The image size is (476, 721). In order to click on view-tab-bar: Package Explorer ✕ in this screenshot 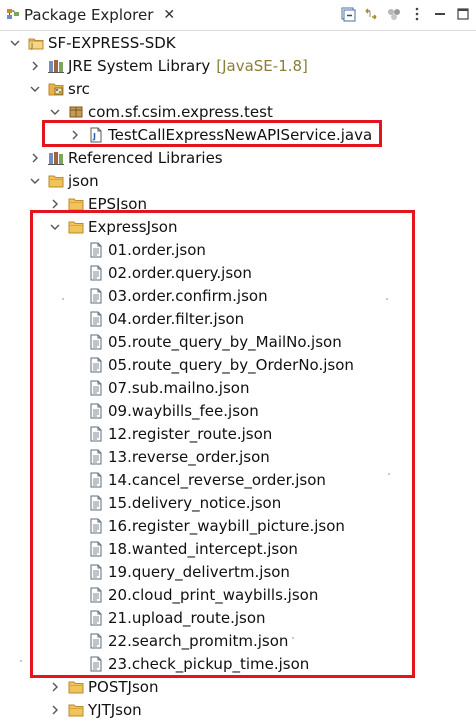, I will do `click(238, 15)`.